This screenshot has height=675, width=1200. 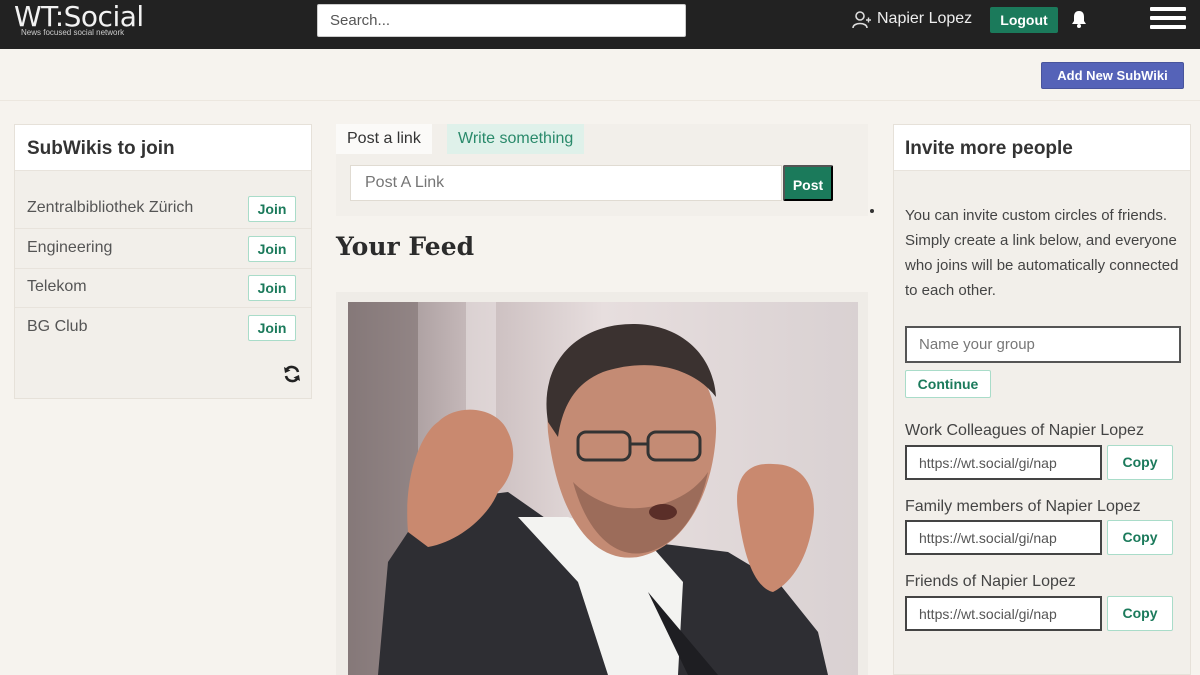 What do you see at coordinates (990, 581) in the screenshot?
I see `circle-label: Friends of Napier Lopez` at bounding box center [990, 581].